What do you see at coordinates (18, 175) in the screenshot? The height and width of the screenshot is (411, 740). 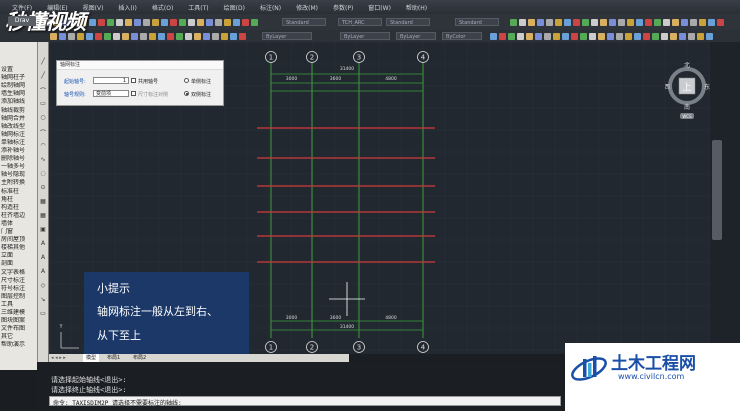 I see `palette-item: 轴号隐现` at bounding box center [18, 175].